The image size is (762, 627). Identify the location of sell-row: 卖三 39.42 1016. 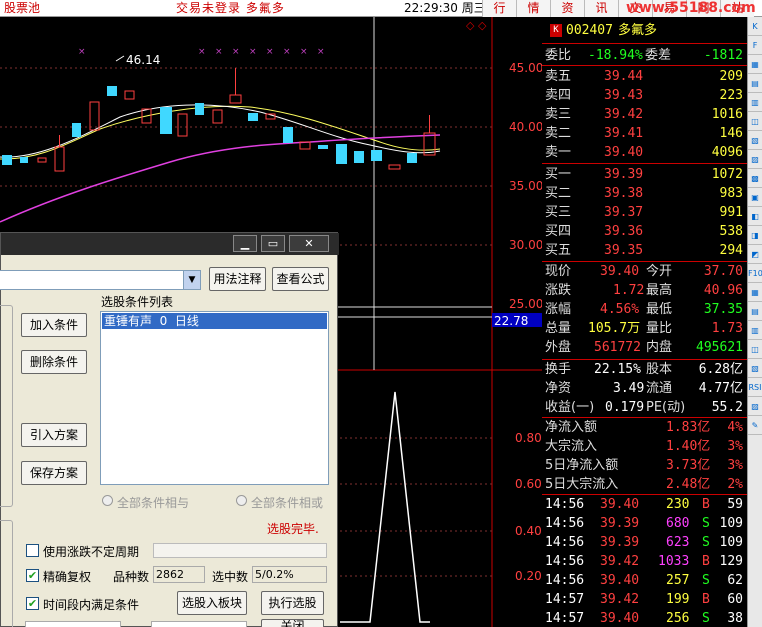
(644, 114).